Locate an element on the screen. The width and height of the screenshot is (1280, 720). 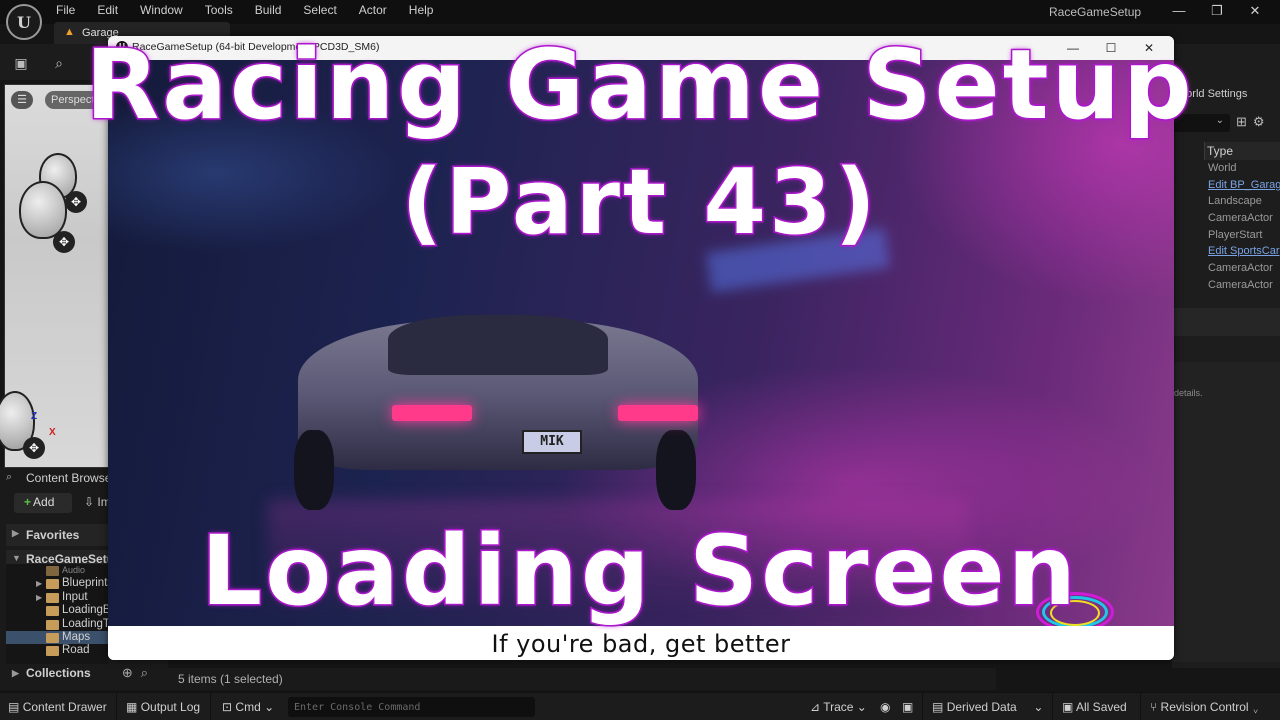
trace-dropdown: ⊿ Trace ⌄ is located at coordinates (838, 707).